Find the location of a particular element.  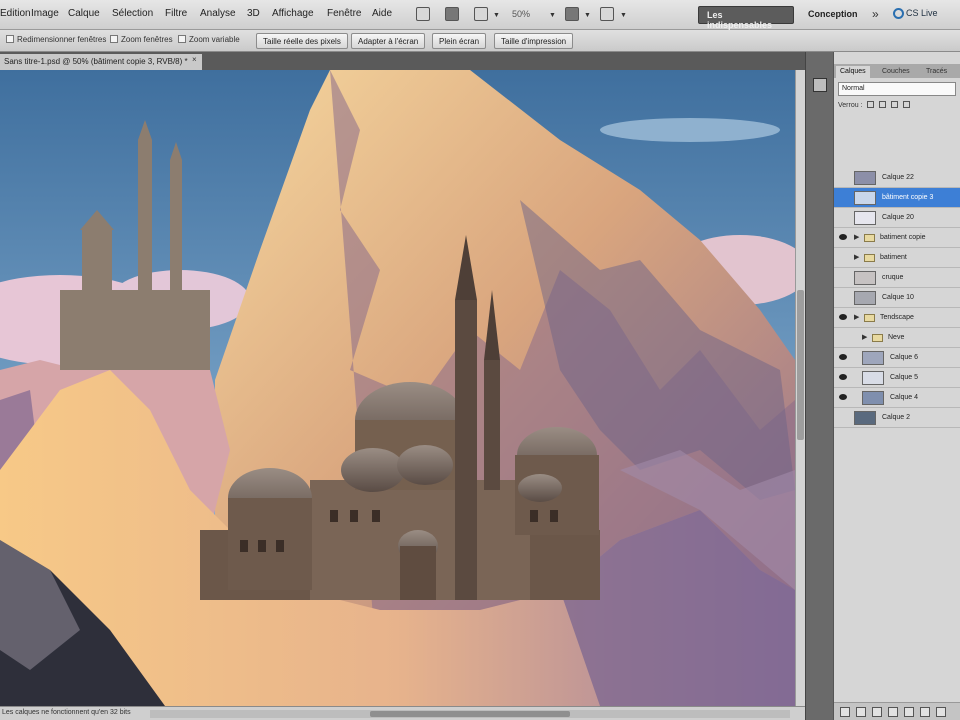

lock-position-icon is located at coordinates (895, 104).